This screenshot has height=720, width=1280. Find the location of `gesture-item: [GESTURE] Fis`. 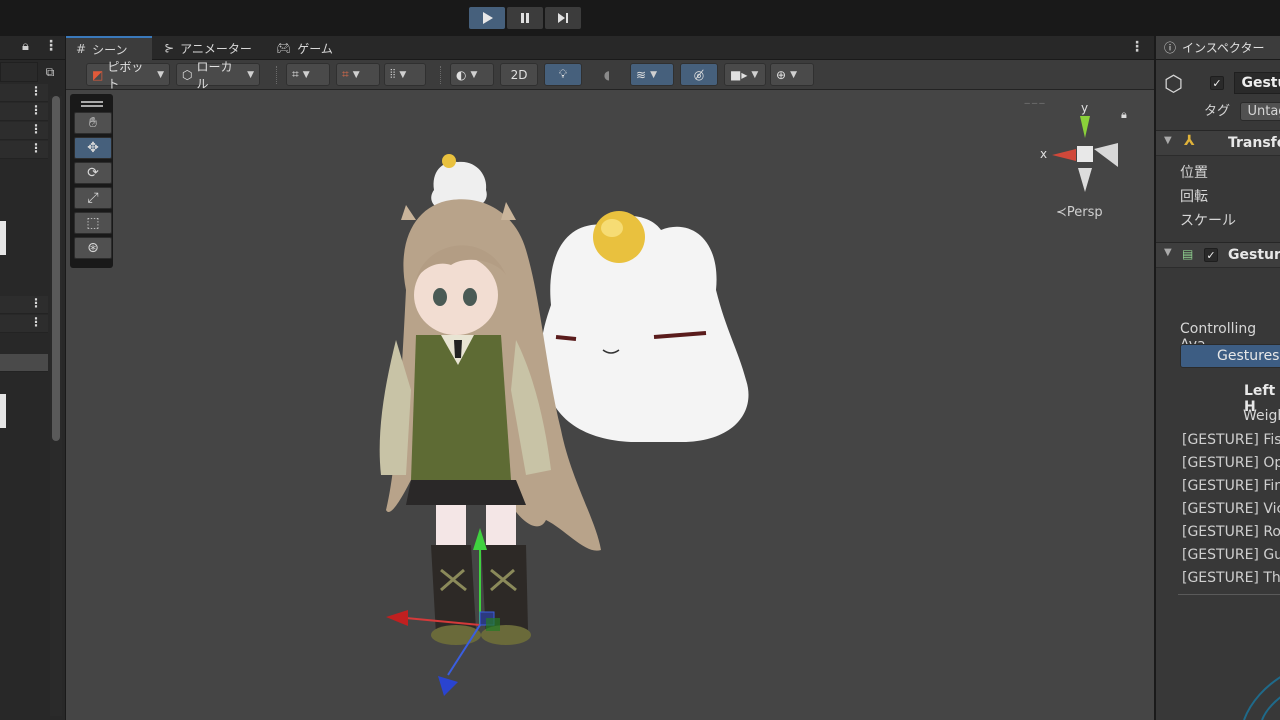

gesture-item: [GESTURE] Fis is located at coordinates (1231, 440).